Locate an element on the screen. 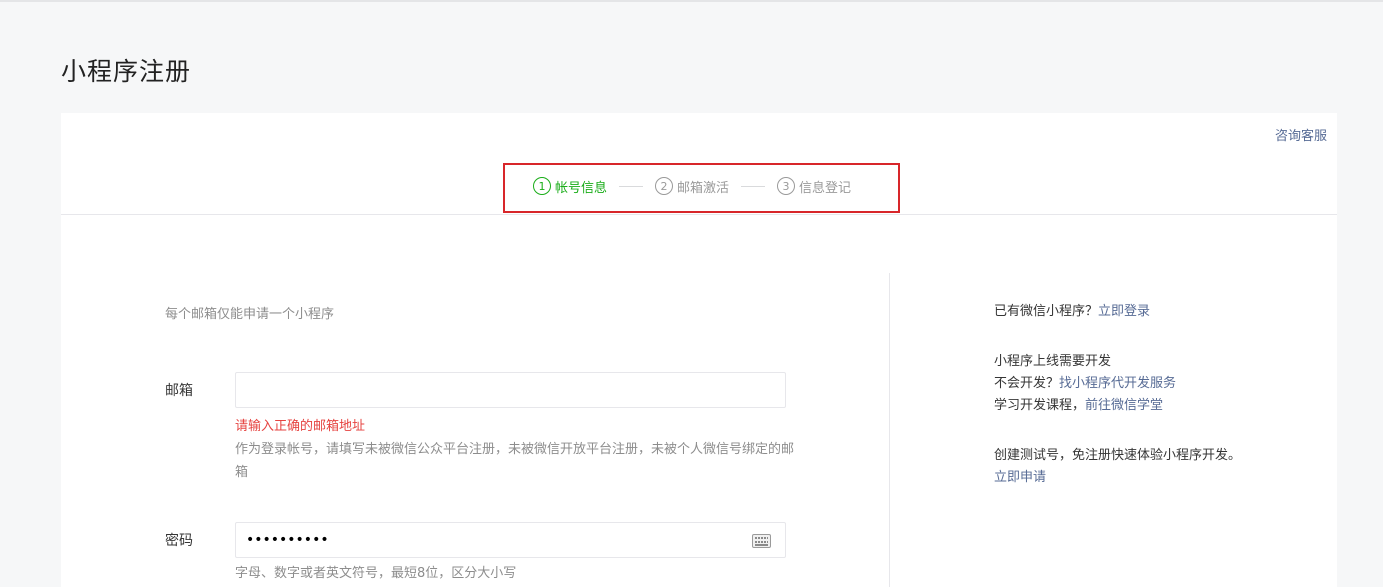  email-input is located at coordinates (510, 390).